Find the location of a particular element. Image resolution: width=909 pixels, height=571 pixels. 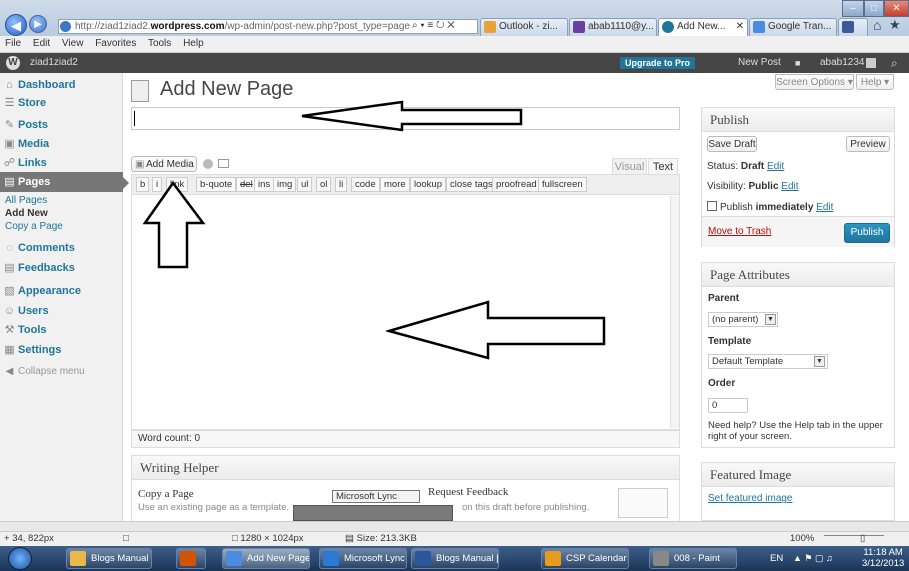

move-to-trash-link: Move to Trash is located at coordinates (739, 231).